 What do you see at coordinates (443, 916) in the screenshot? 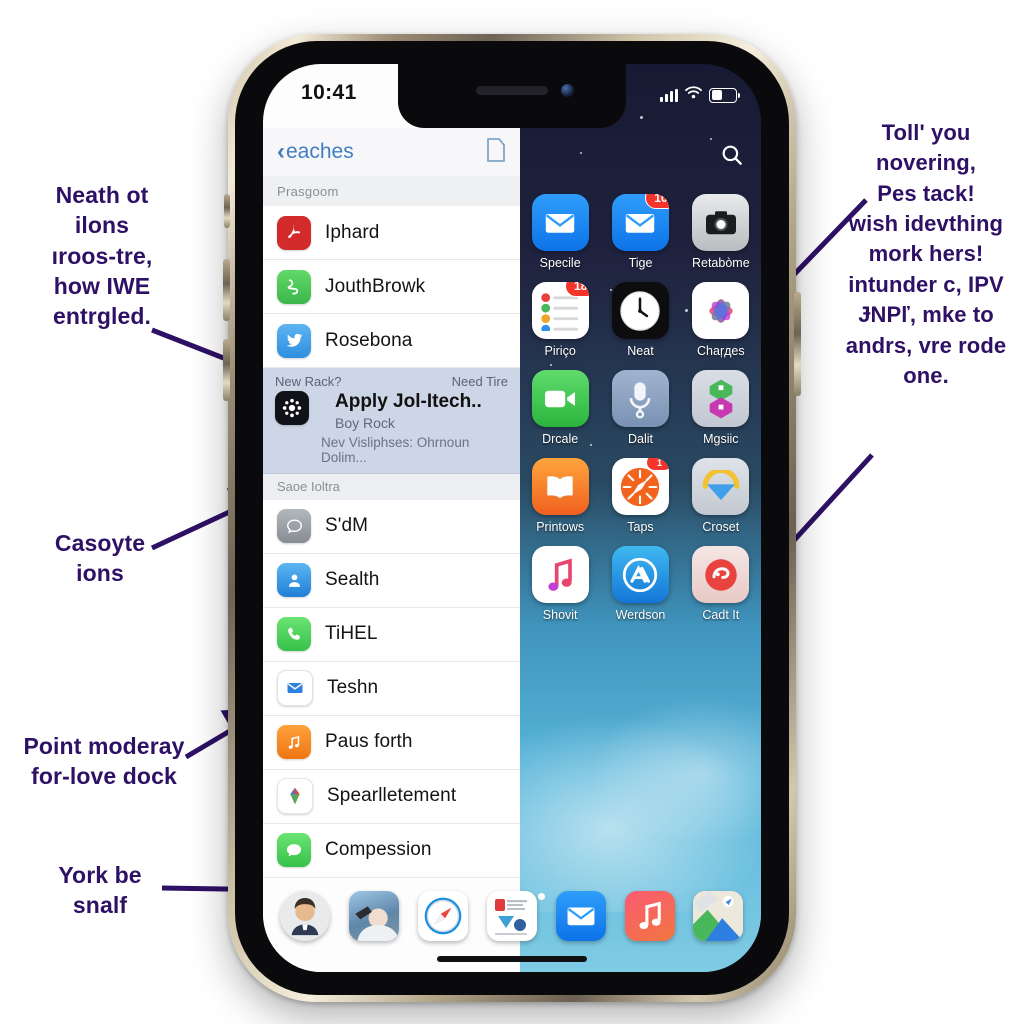
I see `safari-compass-icon` at bounding box center [443, 916].